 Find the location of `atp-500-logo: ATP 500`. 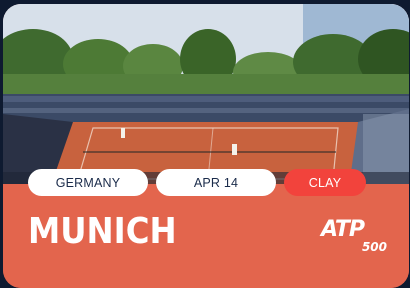

atp-500-logo: ATP 500 is located at coordinates (354, 239).